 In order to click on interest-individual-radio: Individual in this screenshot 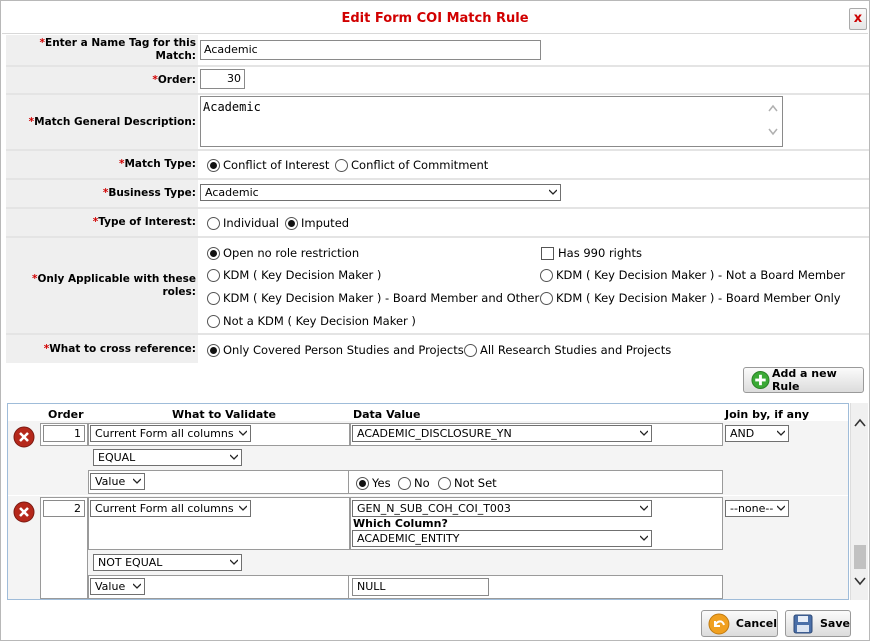, I will do `click(243, 223)`.